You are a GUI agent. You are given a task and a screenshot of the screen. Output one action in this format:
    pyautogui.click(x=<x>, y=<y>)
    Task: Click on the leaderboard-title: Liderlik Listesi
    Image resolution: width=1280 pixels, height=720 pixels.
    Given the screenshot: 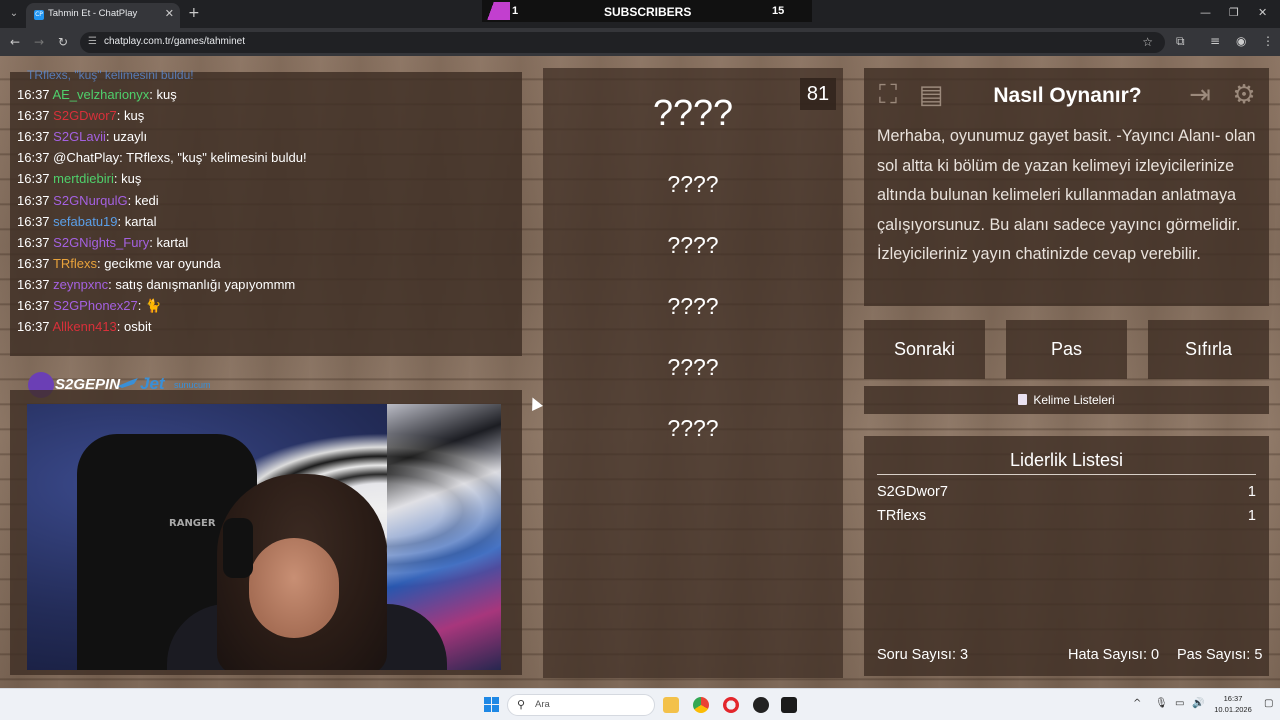 What is the action you would take?
    pyautogui.click(x=1066, y=460)
    